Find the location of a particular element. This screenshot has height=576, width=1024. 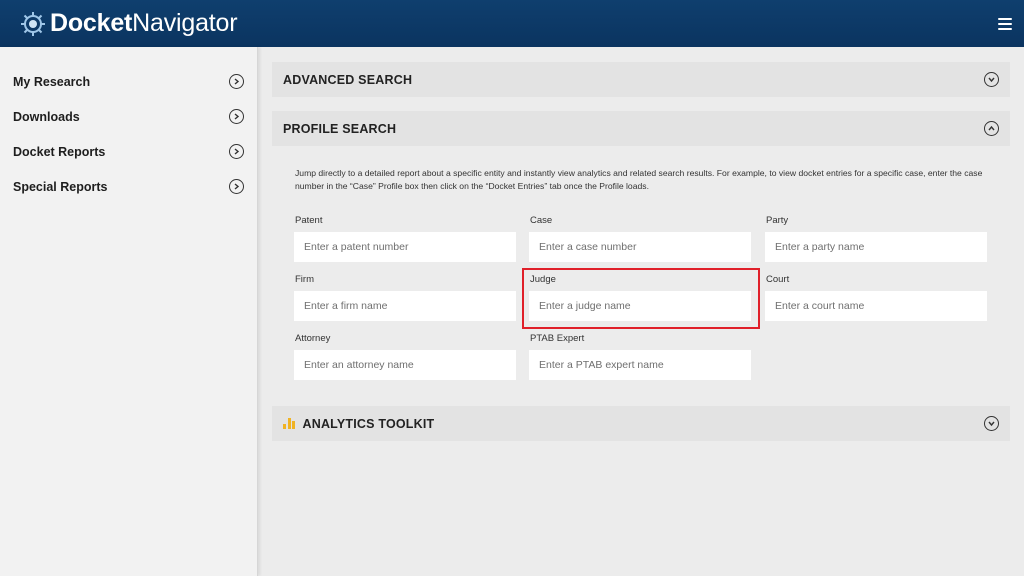

case-label: Case is located at coordinates (541, 220).